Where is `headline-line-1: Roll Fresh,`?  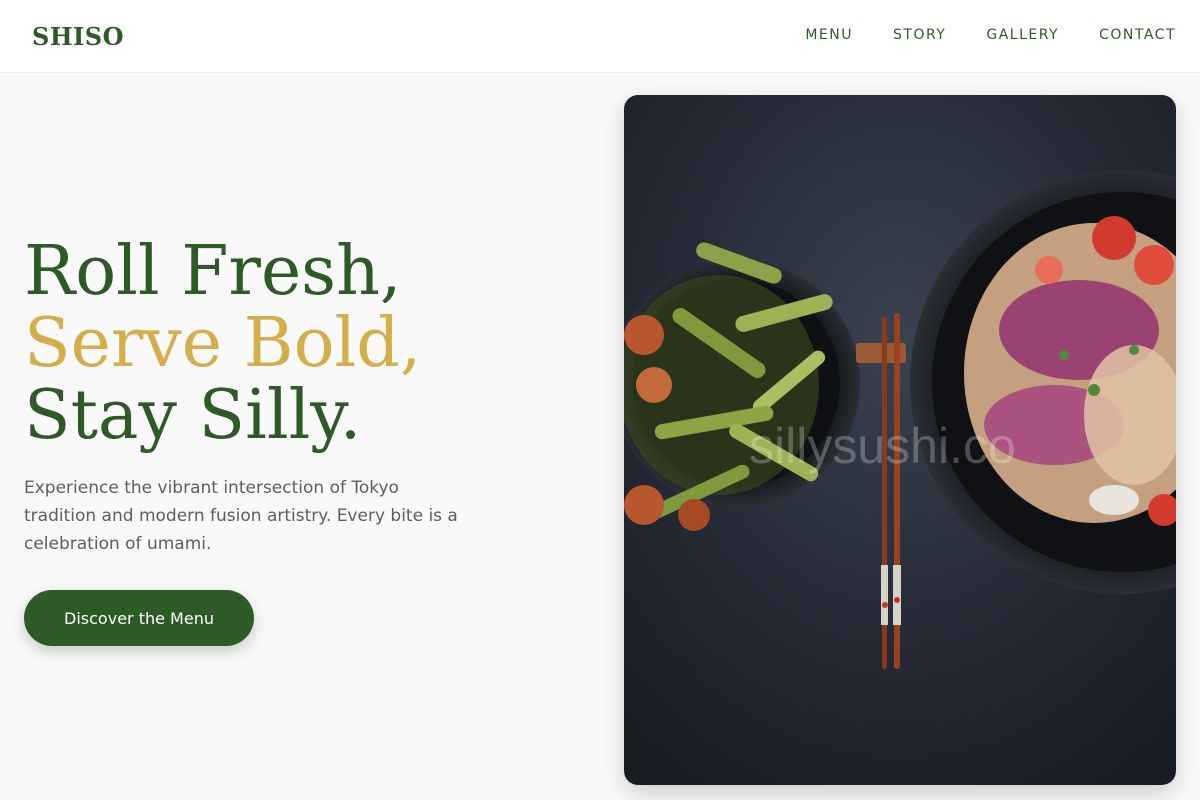
headline-line-1: Roll Fresh, is located at coordinates (213, 271).